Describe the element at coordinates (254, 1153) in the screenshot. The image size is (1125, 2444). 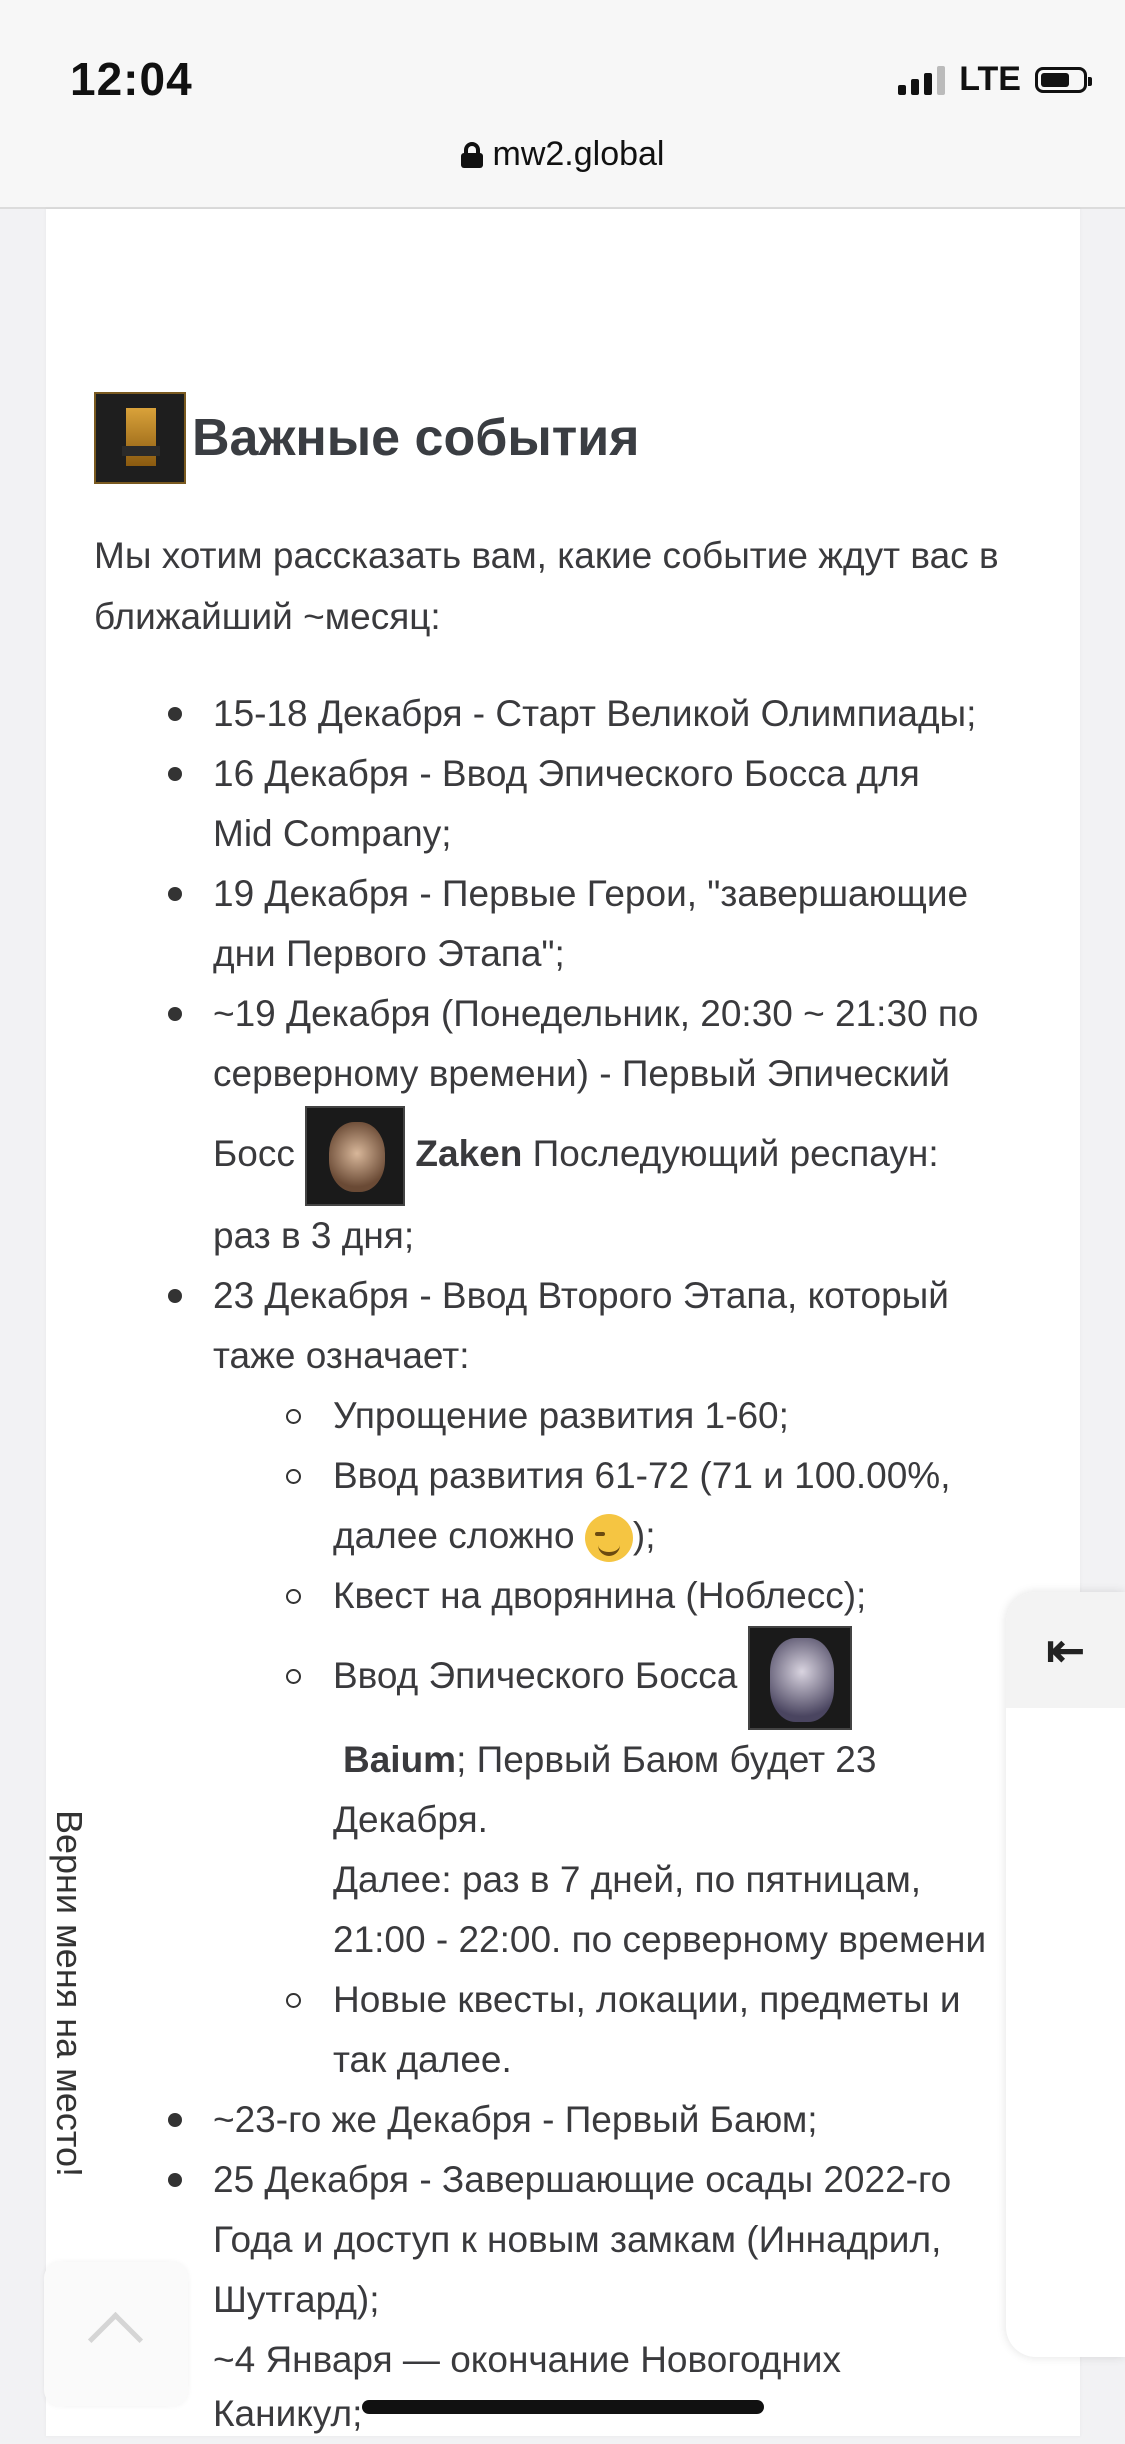
I see `boss-label: Босс` at that location.